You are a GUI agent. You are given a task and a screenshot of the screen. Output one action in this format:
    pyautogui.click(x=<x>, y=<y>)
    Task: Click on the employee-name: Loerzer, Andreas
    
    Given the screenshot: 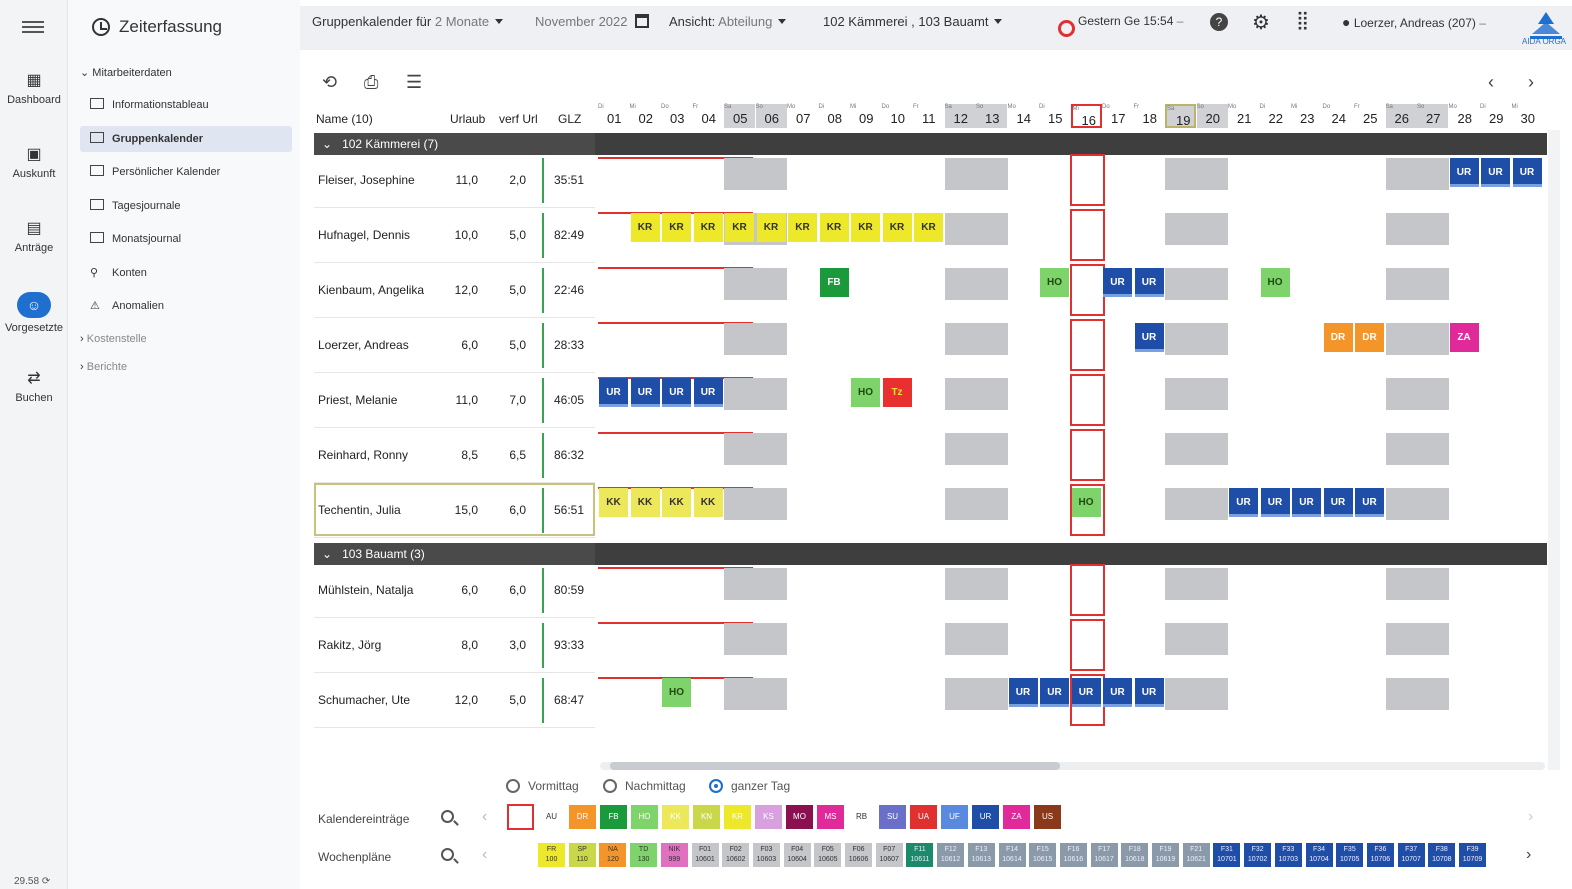 What is the action you would take?
    pyautogui.click(x=383, y=345)
    